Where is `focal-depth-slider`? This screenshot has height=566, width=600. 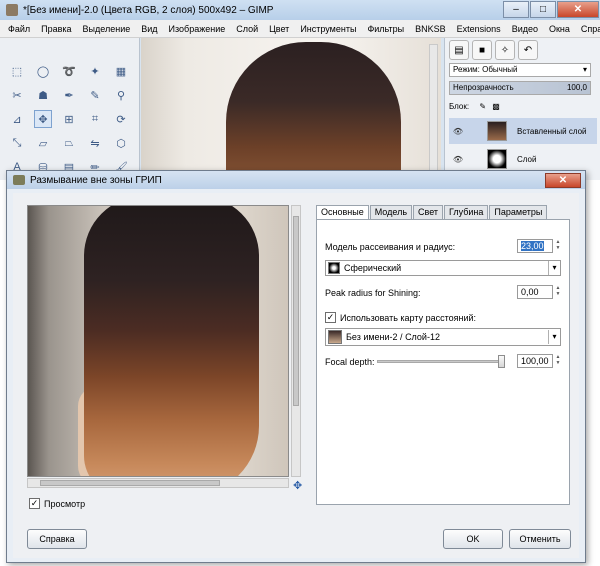
focal-depth-slider is located at coordinates (441, 361).